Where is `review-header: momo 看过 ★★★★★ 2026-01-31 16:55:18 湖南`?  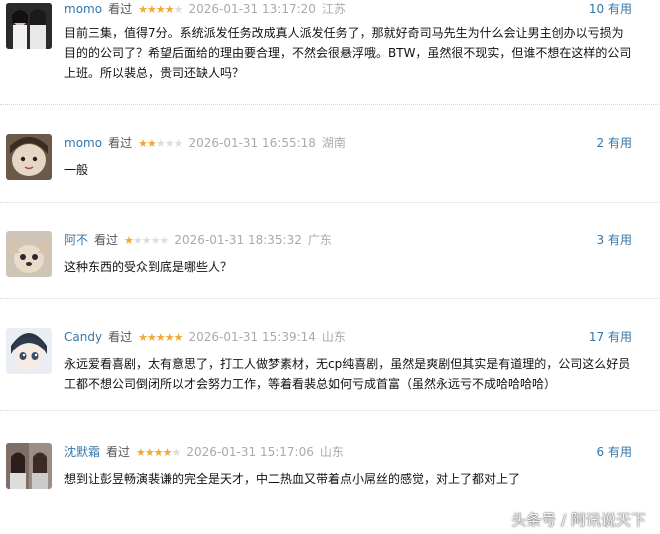
review-header: momo 看过 ★★★★★ 2026-01-31 16:55:18 湖南 is located at coordinates (205, 143).